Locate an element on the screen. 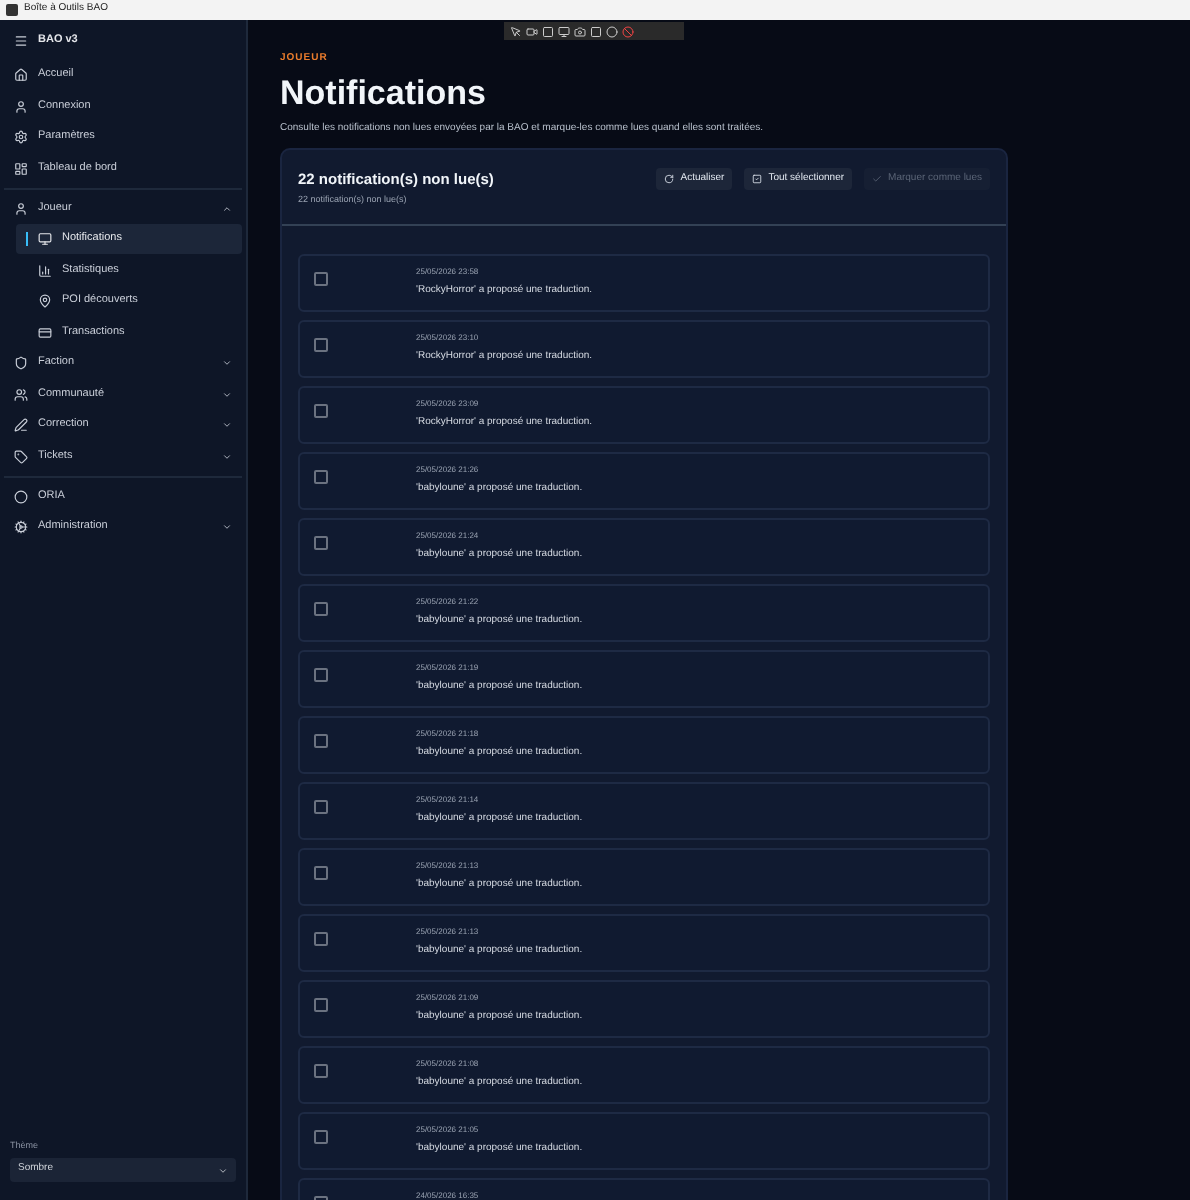  home-icon is located at coordinates (21, 75).